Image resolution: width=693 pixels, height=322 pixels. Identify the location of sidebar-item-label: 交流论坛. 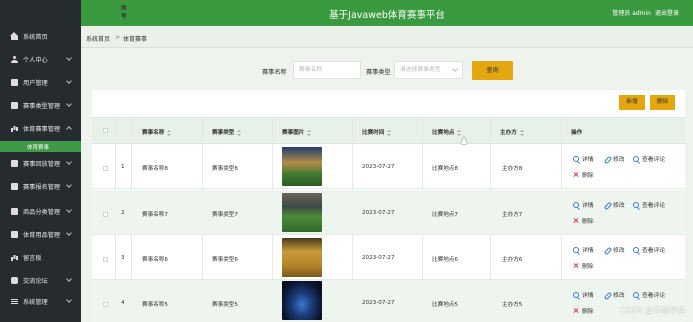
(35, 281).